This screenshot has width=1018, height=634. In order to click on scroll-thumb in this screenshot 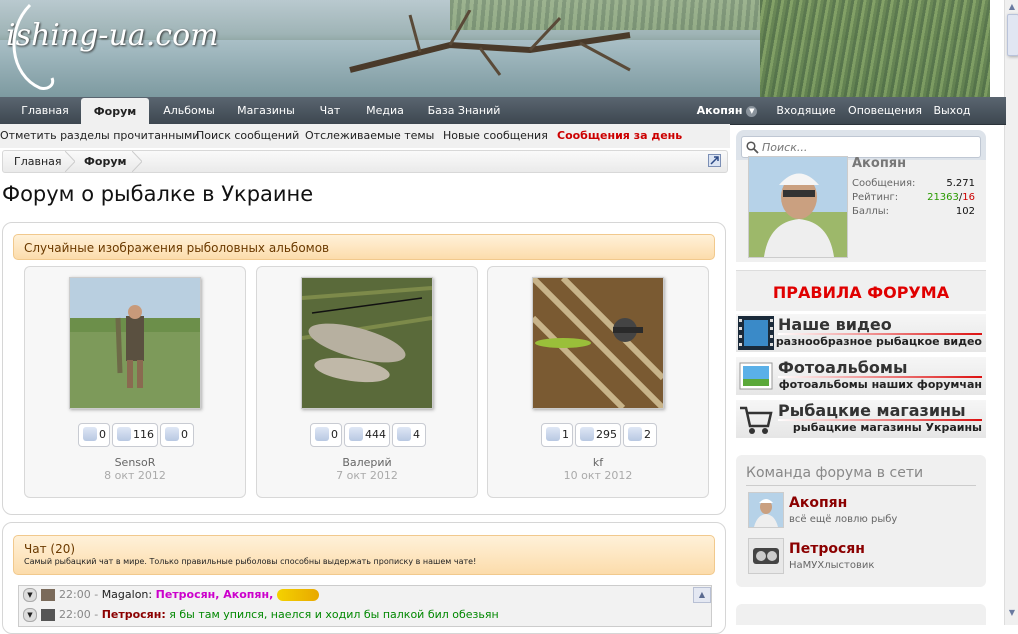, I will do `click(1012, 35)`.